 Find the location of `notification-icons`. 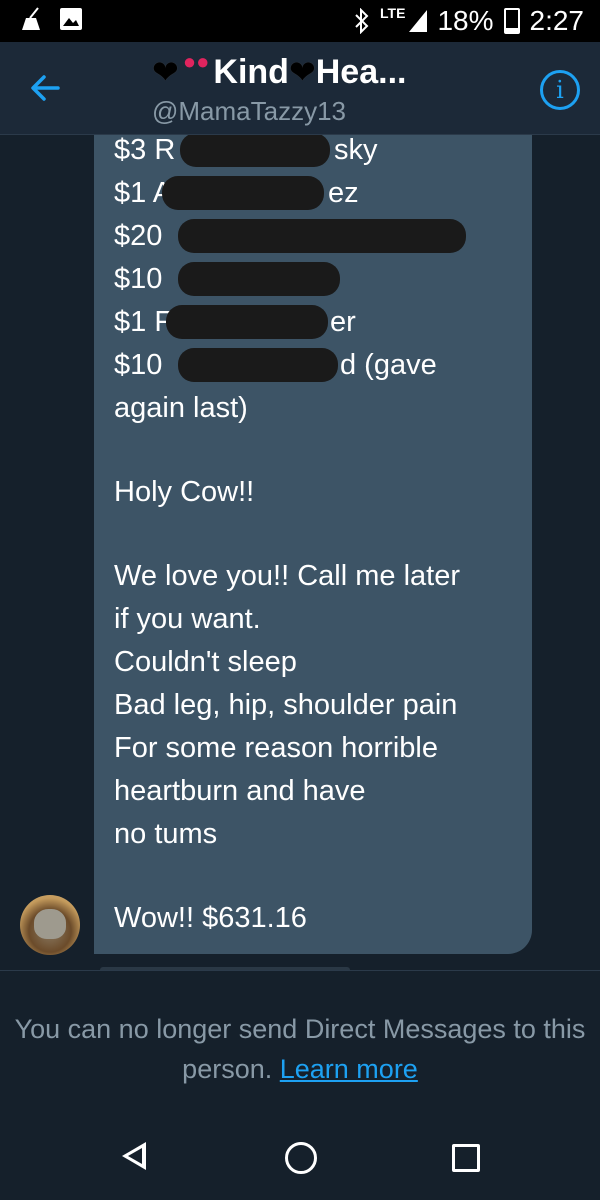

notification-icons is located at coordinates (51, 19).